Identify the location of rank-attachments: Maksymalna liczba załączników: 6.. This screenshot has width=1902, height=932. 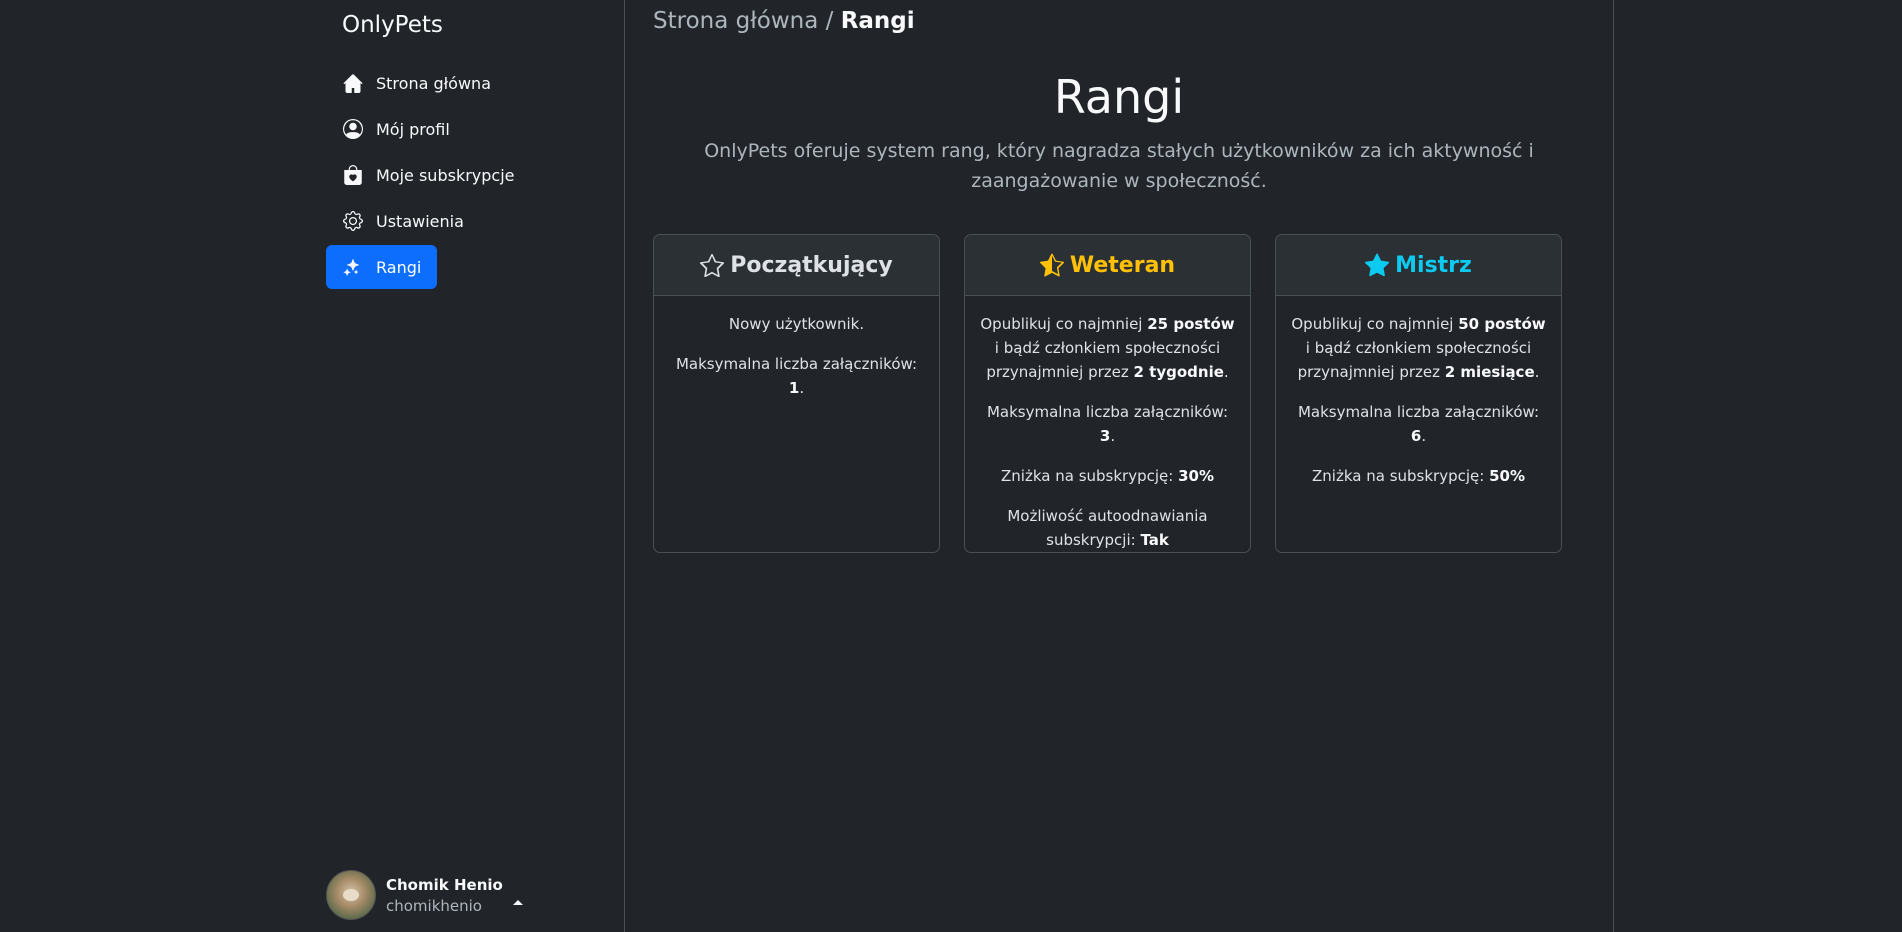
(1418, 424).